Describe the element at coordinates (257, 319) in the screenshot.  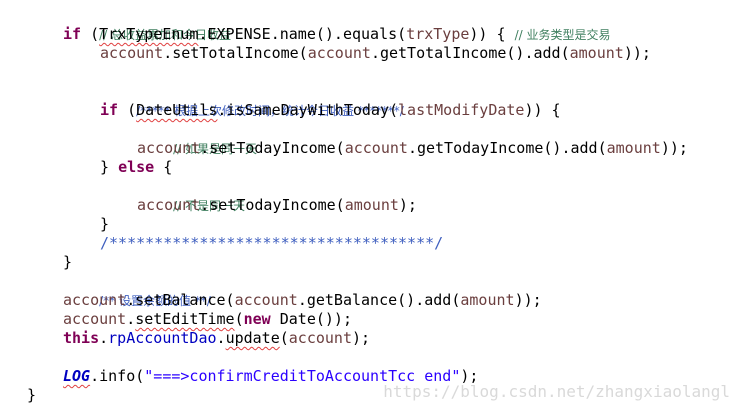
I see `keyword: new` at that location.